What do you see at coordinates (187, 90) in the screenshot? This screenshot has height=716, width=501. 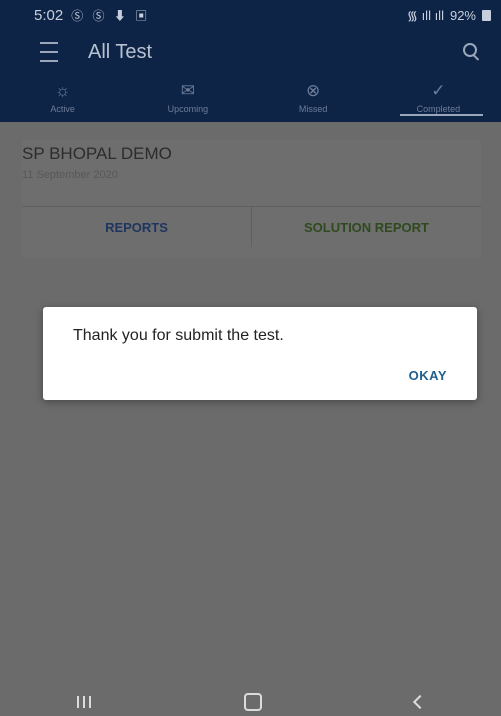 I see `megaphone-icon: ✉` at bounding box center [187, 90].